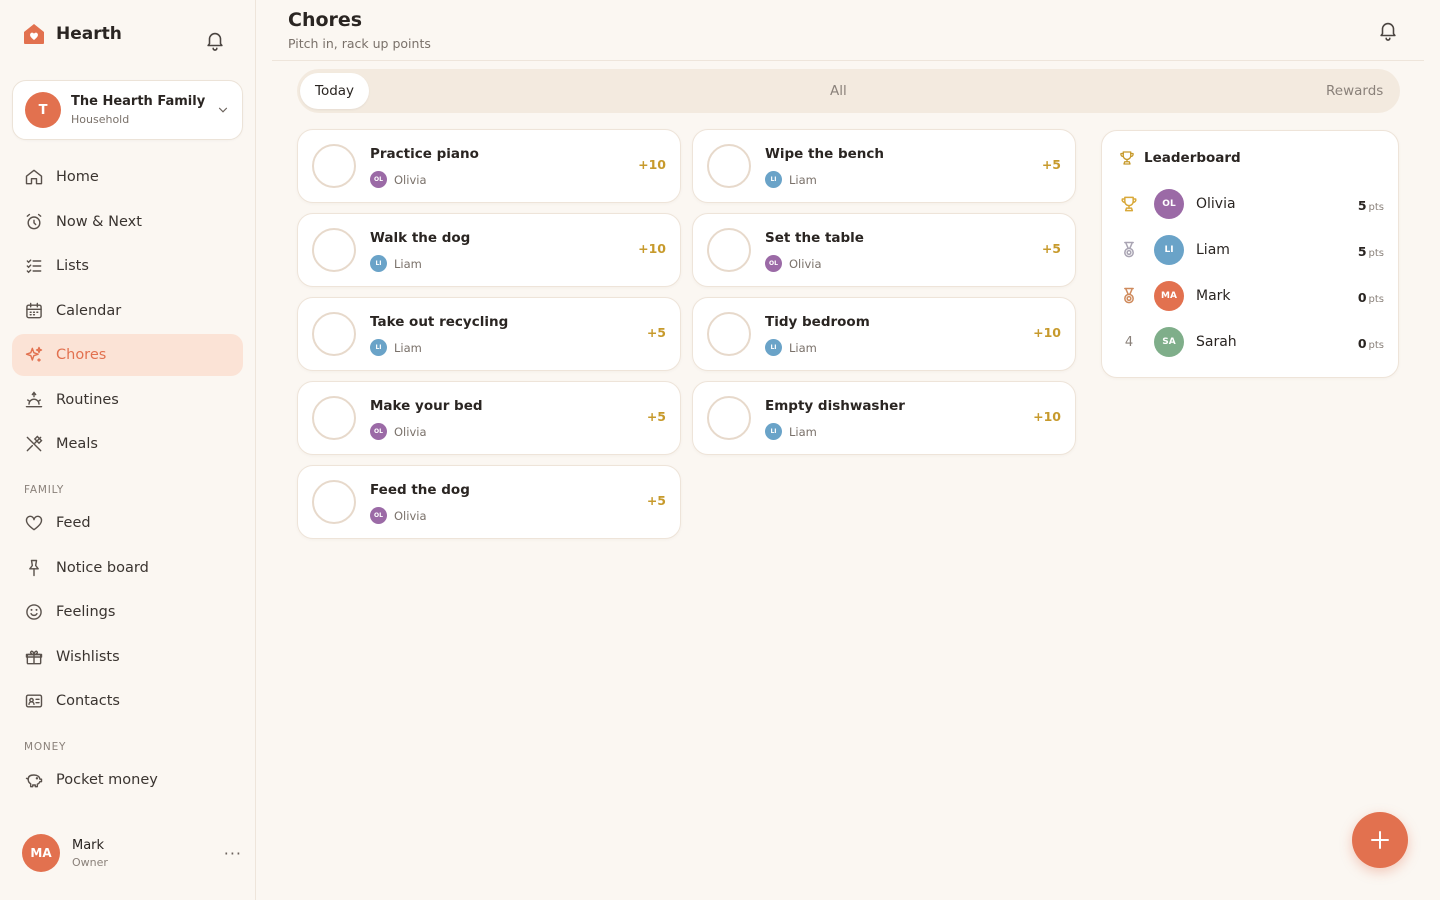  I want to click on leaderboard-row: LI Liam 5 pts, so click(1251, 250).